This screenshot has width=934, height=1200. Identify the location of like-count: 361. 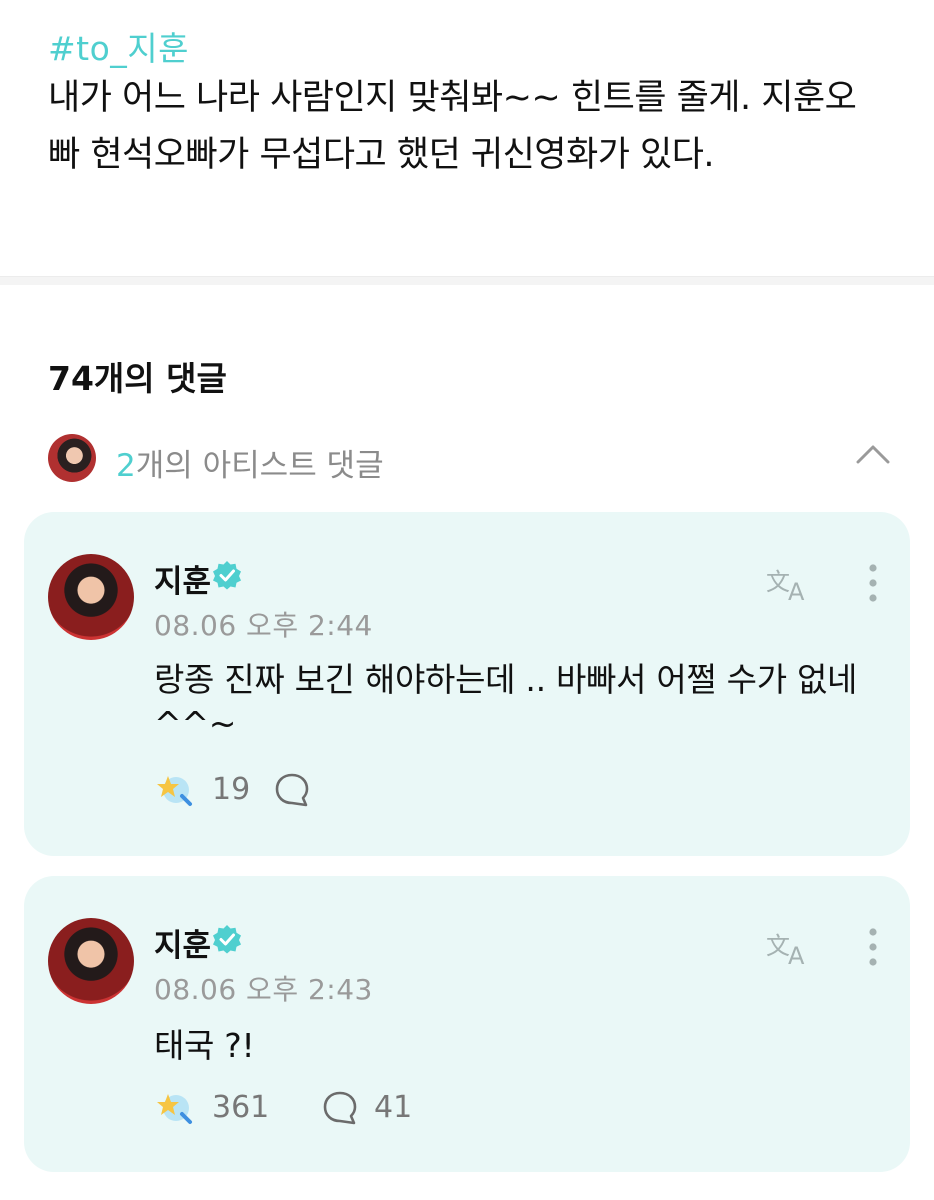
(241, 1107).